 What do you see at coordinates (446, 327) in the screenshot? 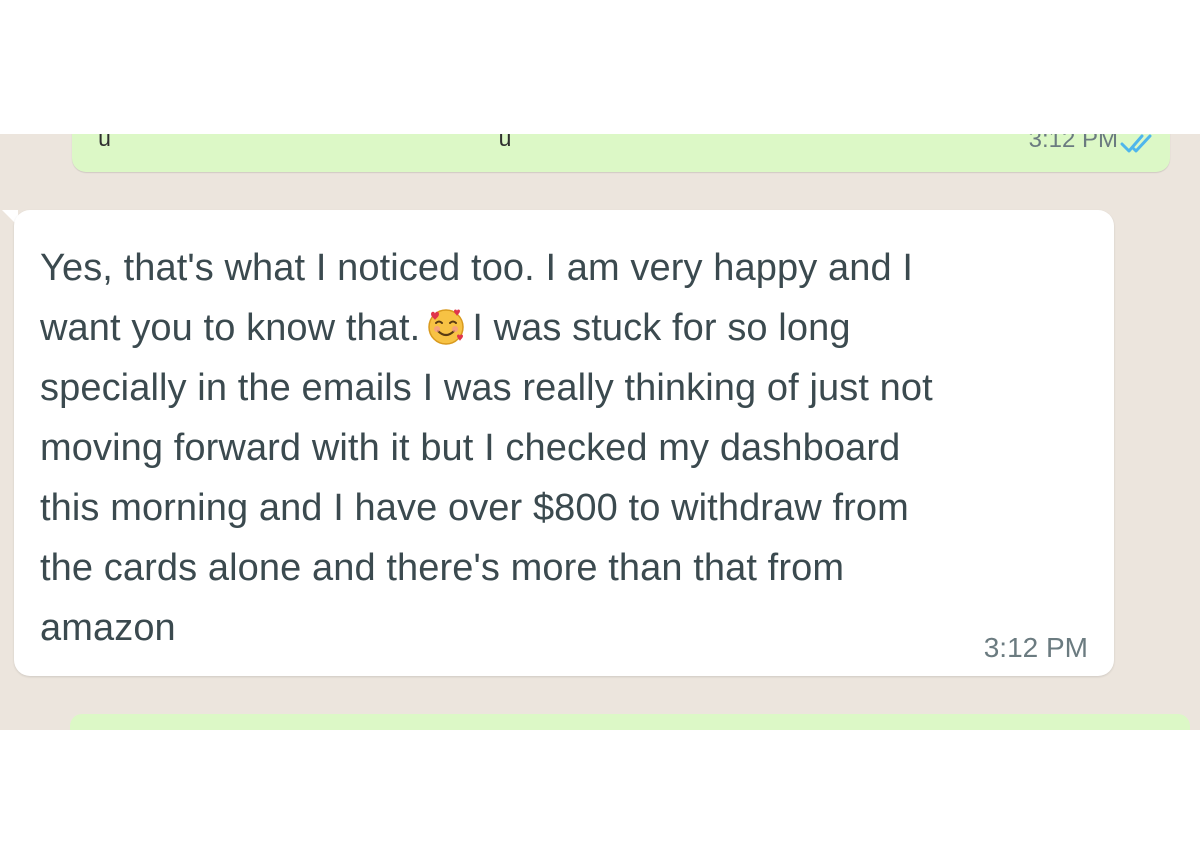
I see `smiling-face-with-hearts-icon` at bounding box center [446, 327].